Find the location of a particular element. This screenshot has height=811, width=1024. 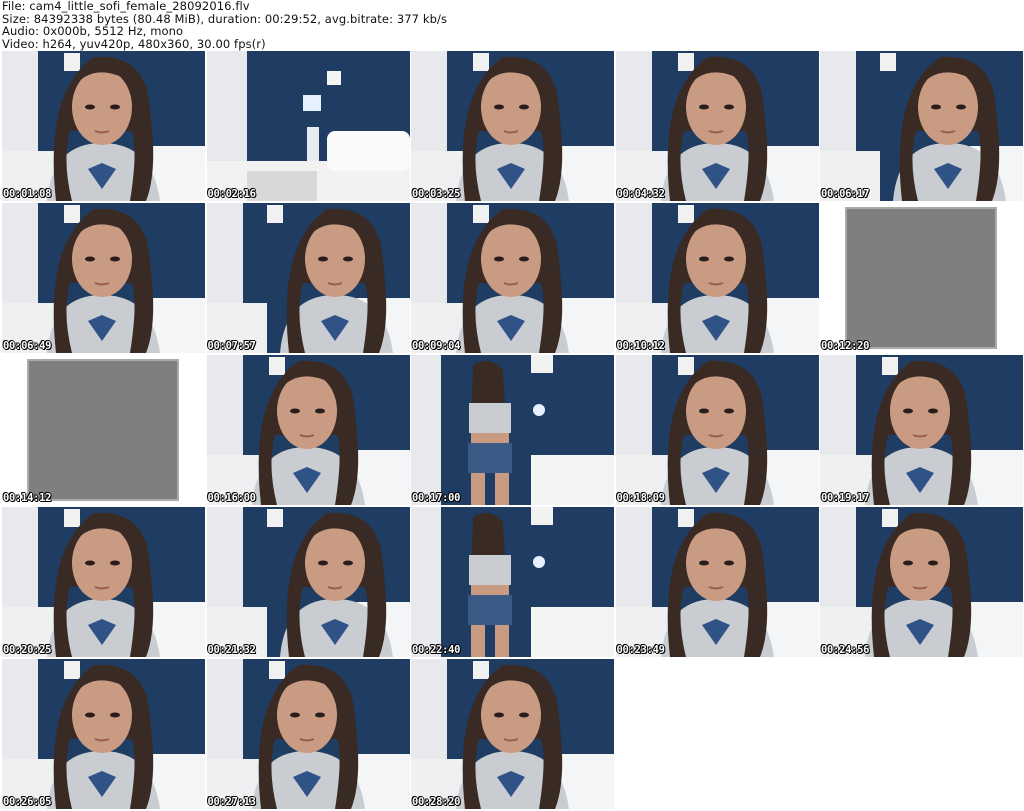

thumbnail-timestamp: 00:26:05 is located at coordinates (27, 802).